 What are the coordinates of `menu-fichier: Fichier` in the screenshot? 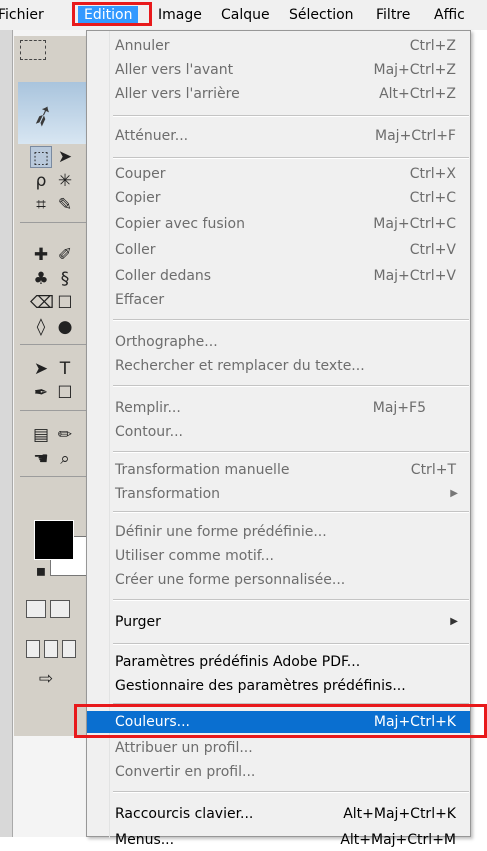 It's located at (22, 15).